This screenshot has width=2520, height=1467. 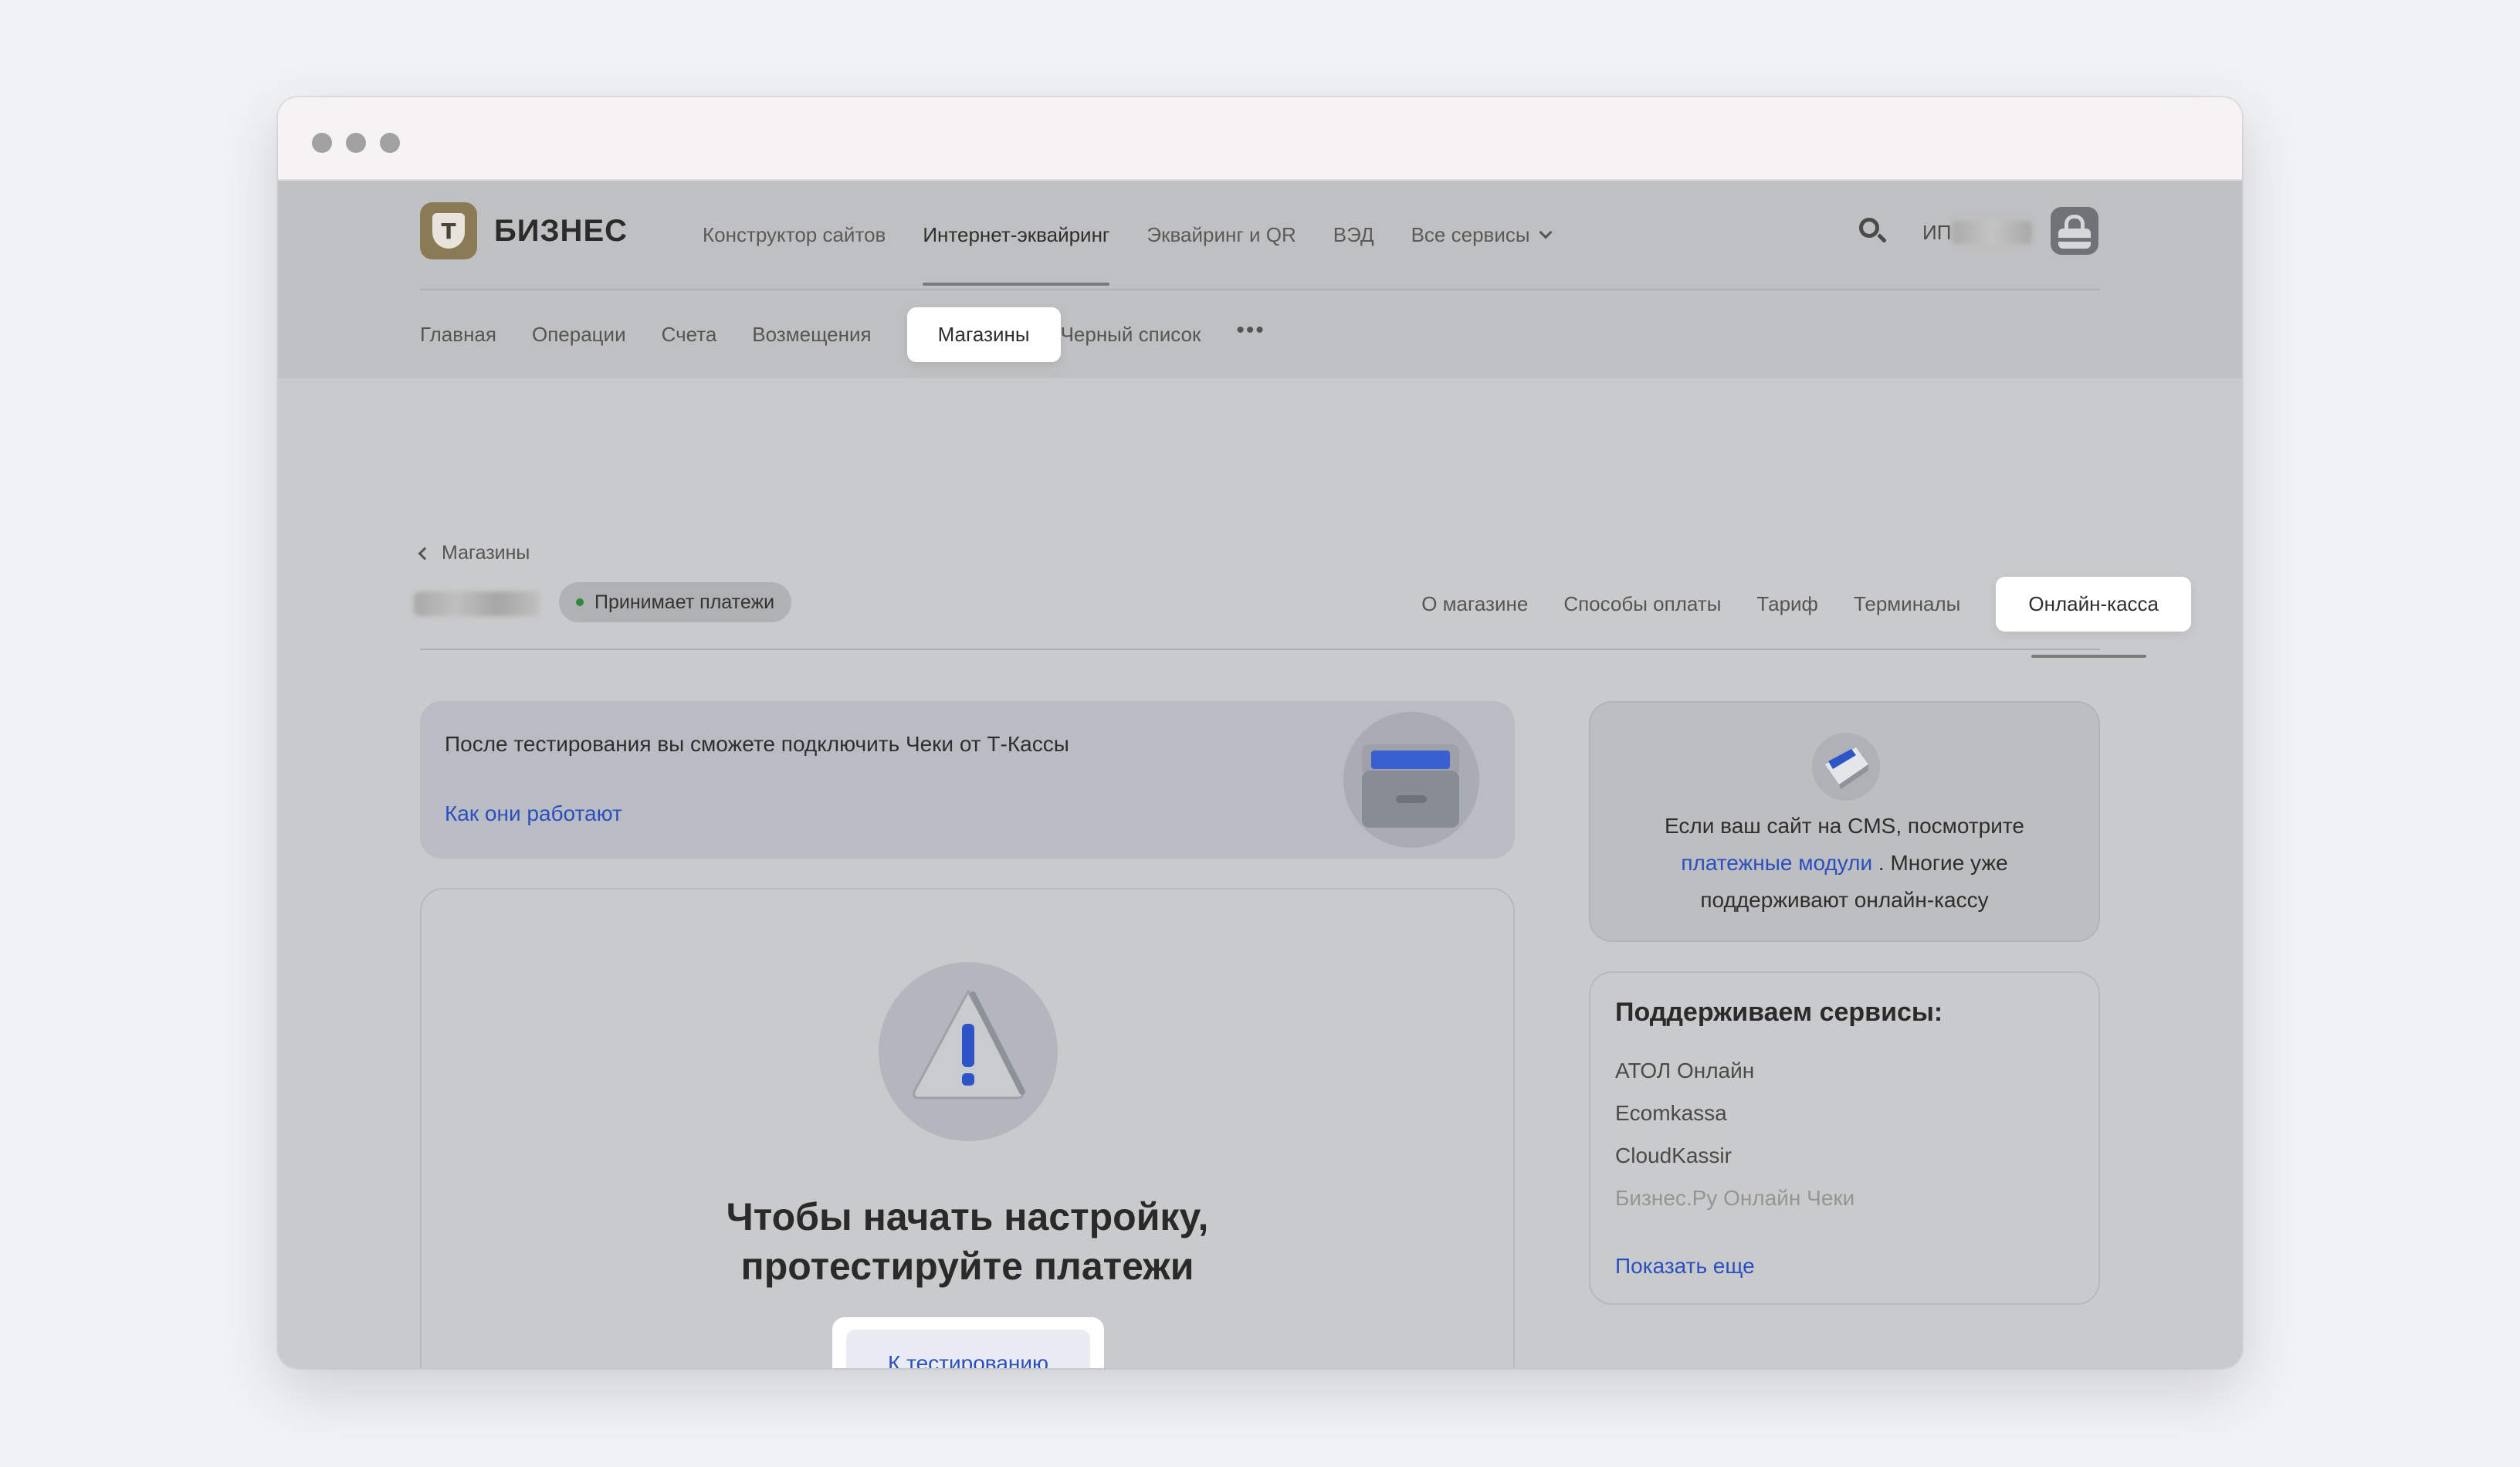 I want to click on service-item-ecomkassa: Ecomkassa, so click(x=1671, y=1113).